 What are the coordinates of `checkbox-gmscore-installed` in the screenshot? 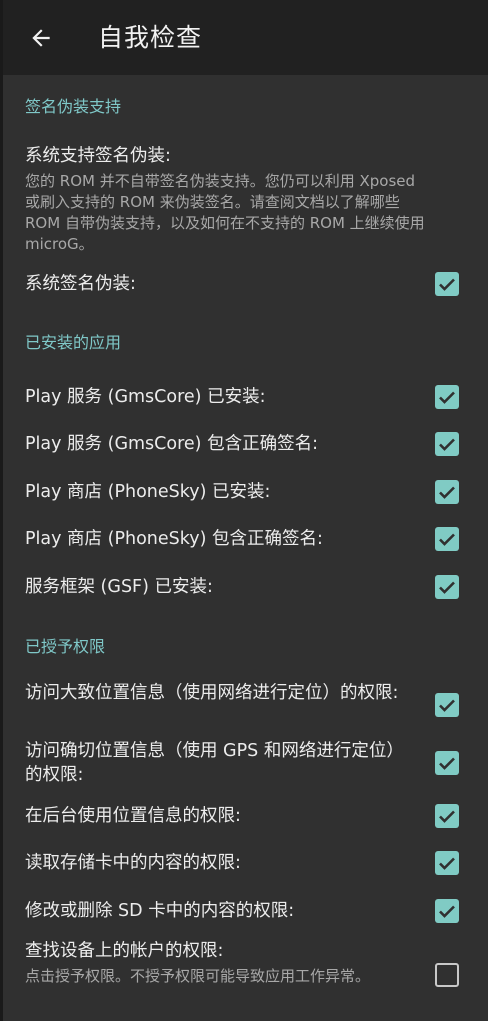 It's located at (447, 397).